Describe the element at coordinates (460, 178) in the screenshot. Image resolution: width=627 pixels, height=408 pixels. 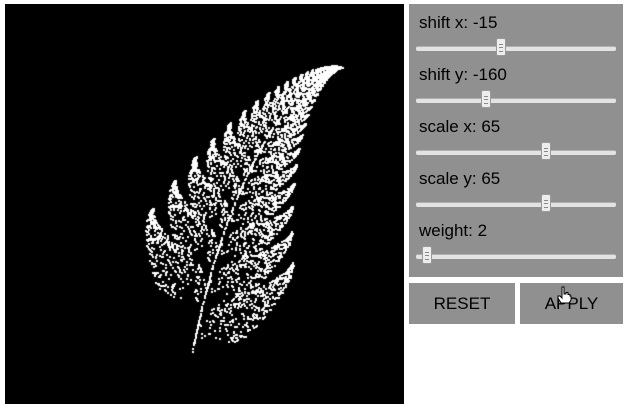
I see `scale-y-label: scale y: 65` at that location.